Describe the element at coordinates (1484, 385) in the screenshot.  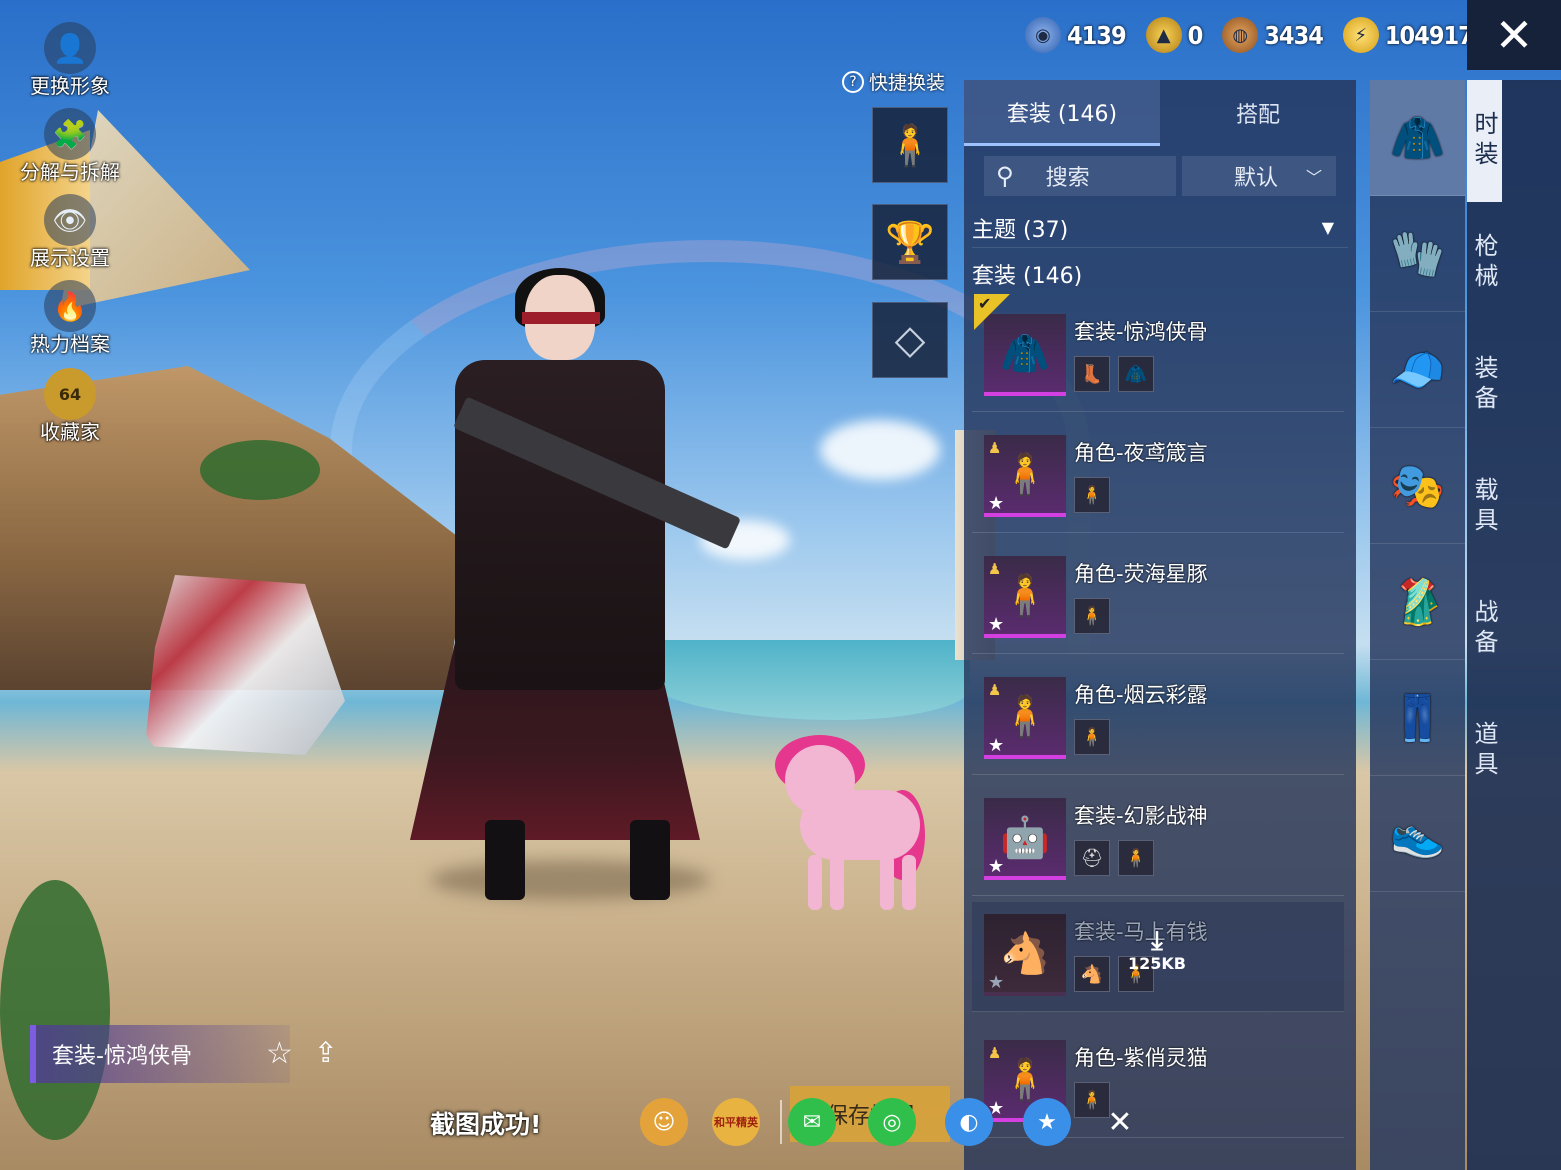
I see `tab-equipment: 装备` at that location.